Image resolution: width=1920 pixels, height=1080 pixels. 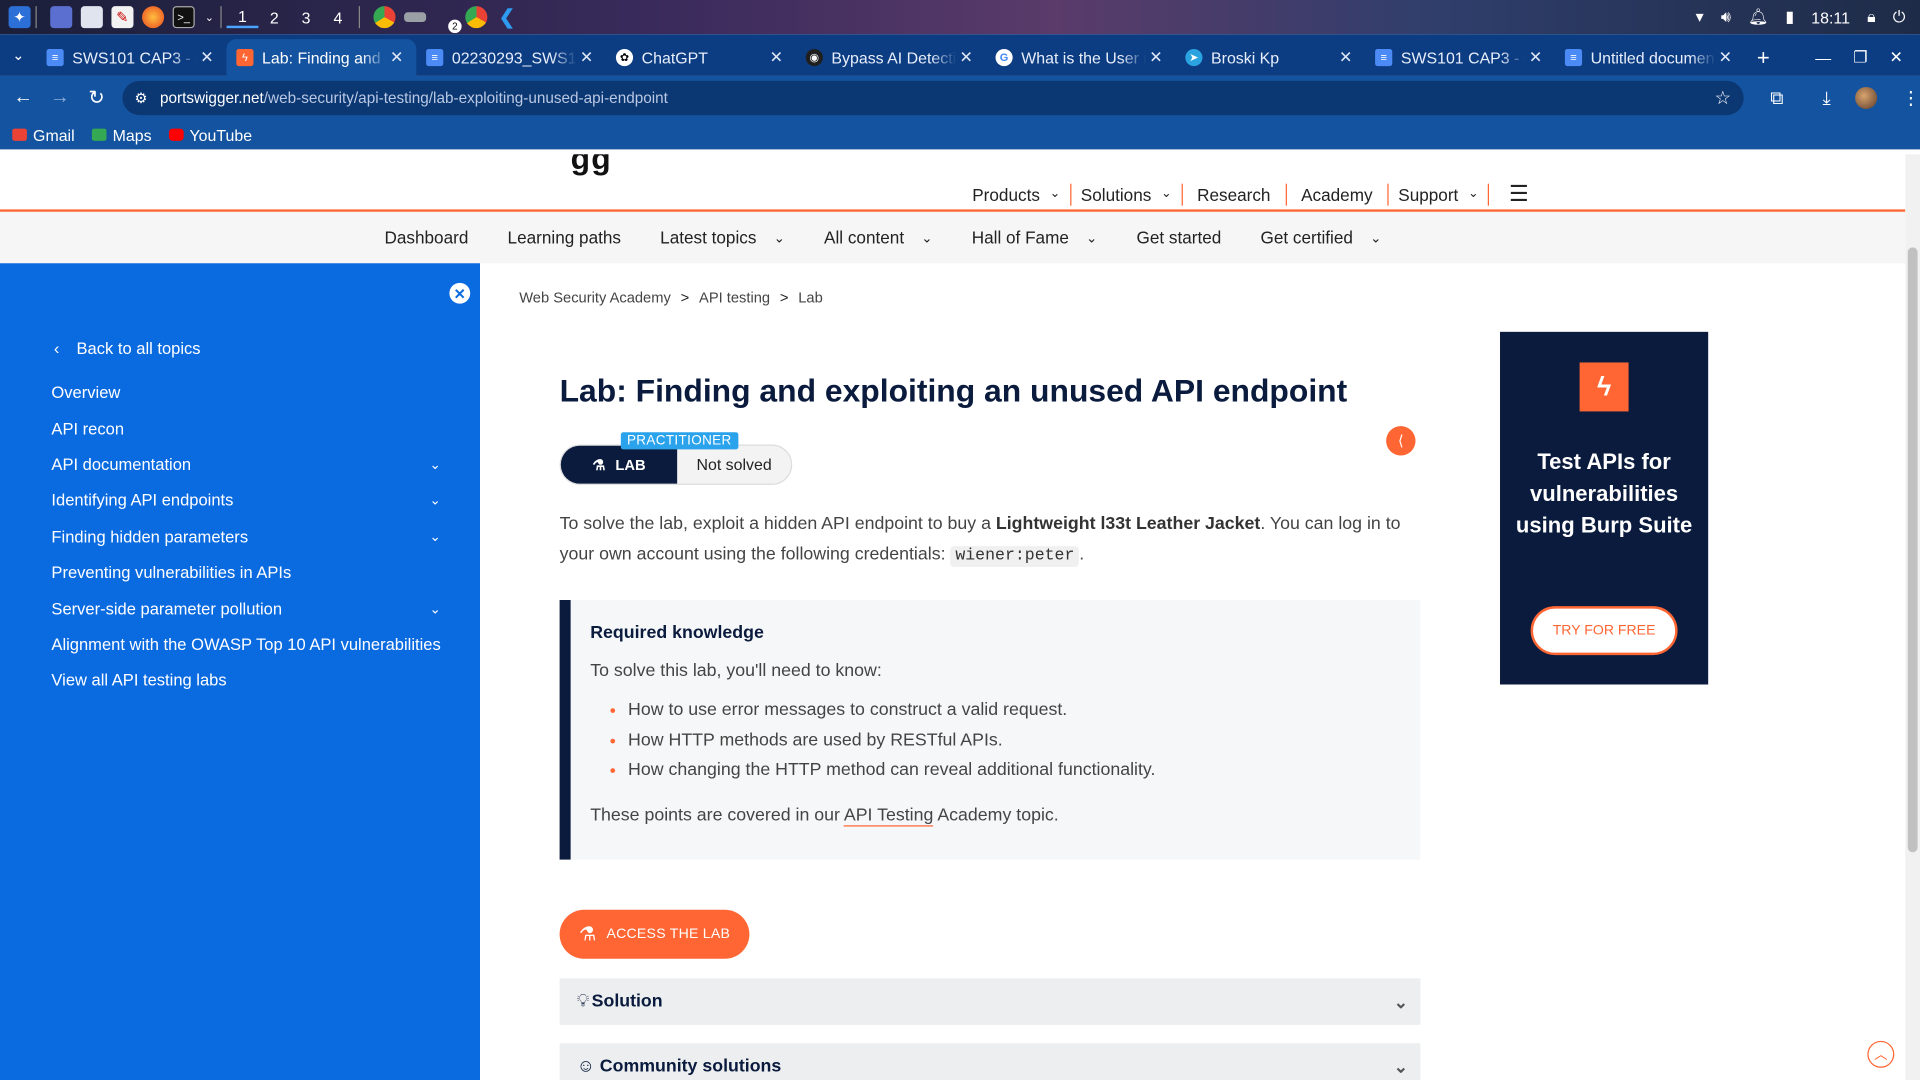 I want to click on share-icon: ⟨, so click(x=1401, y=441).